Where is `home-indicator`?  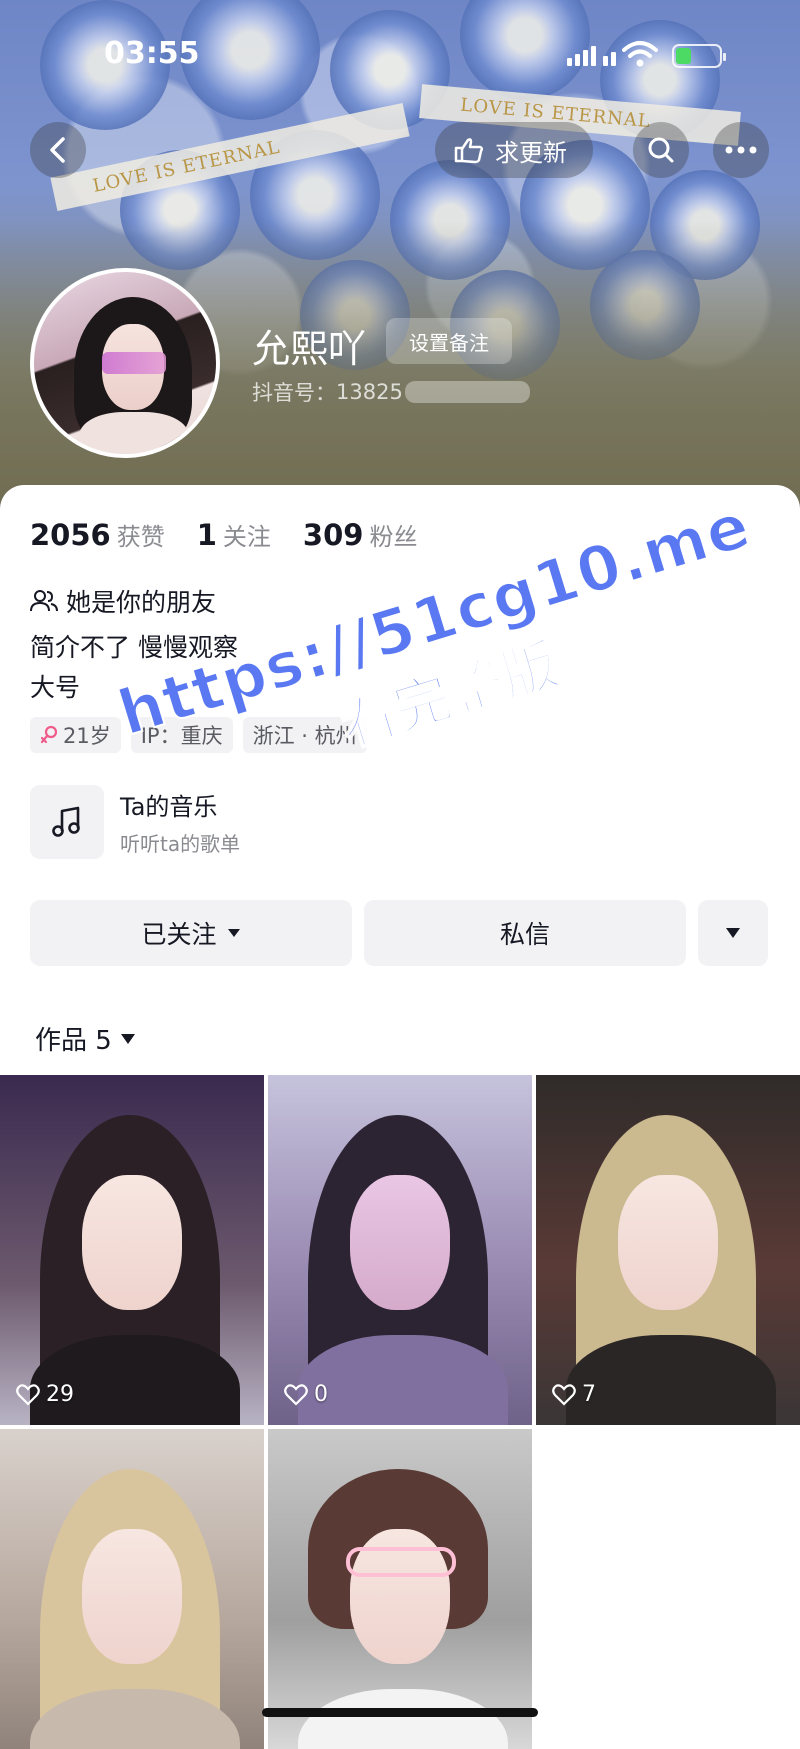
home-indicator is located at coordinates (400, 1712).